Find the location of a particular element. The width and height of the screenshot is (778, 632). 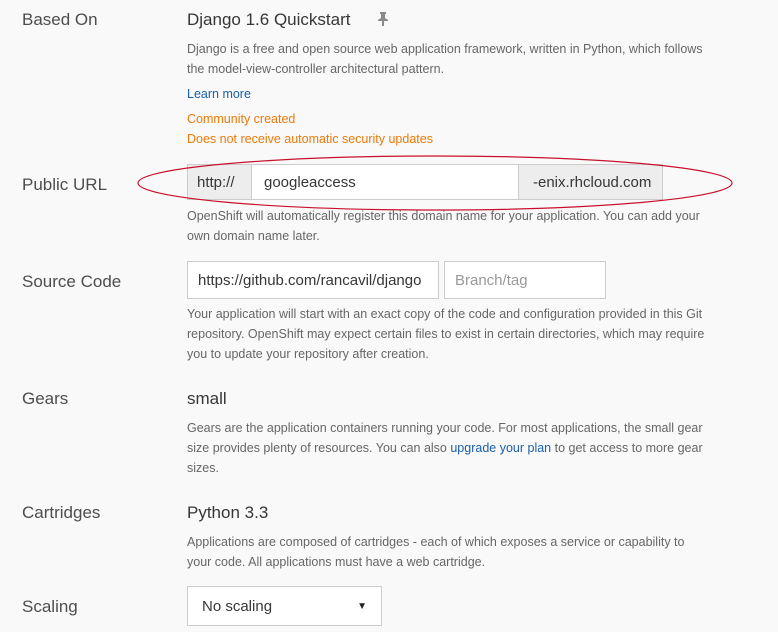

branch-tag-placeholder: Branch/tag is located at coordinates (491, 280).